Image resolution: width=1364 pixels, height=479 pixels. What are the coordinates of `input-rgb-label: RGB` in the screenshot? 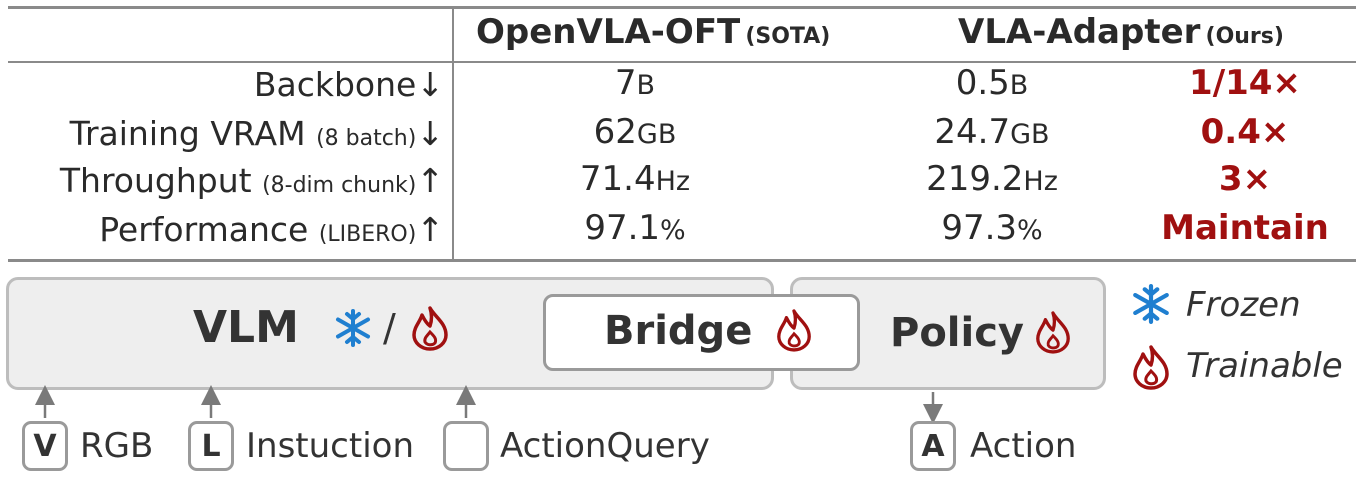 It's located at (117, 446).